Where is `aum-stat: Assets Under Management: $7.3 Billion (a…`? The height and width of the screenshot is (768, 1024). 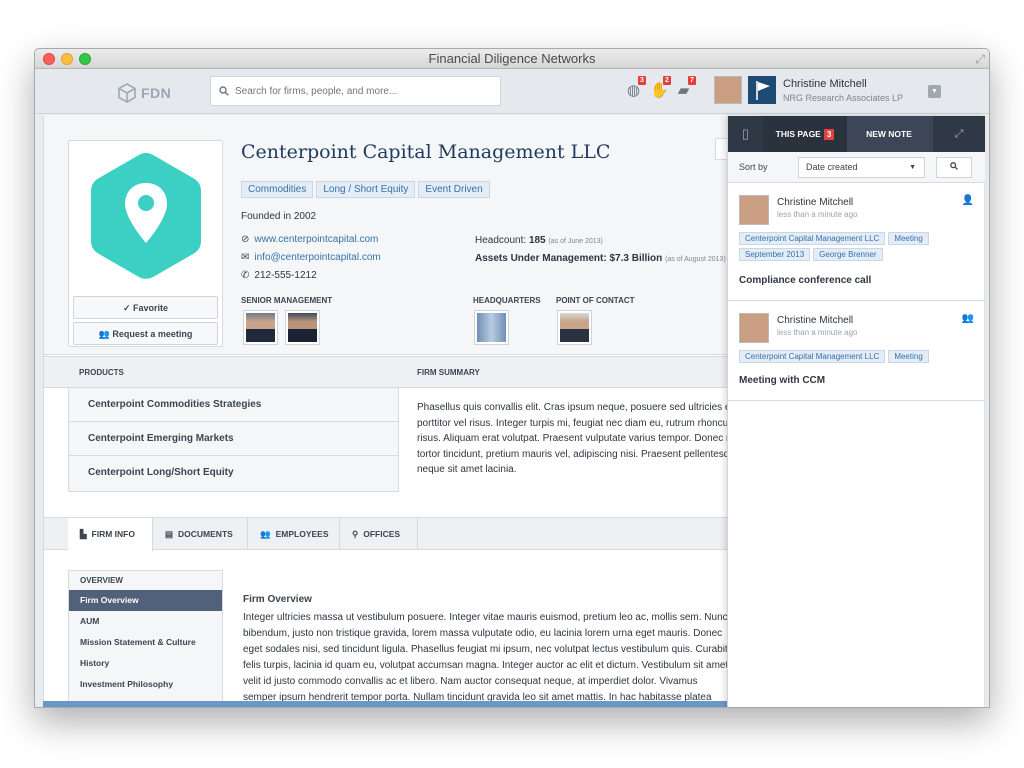 aum-stat: Assets Under Management: $7.3 Billion (a… is located at coordinates (600, 258).